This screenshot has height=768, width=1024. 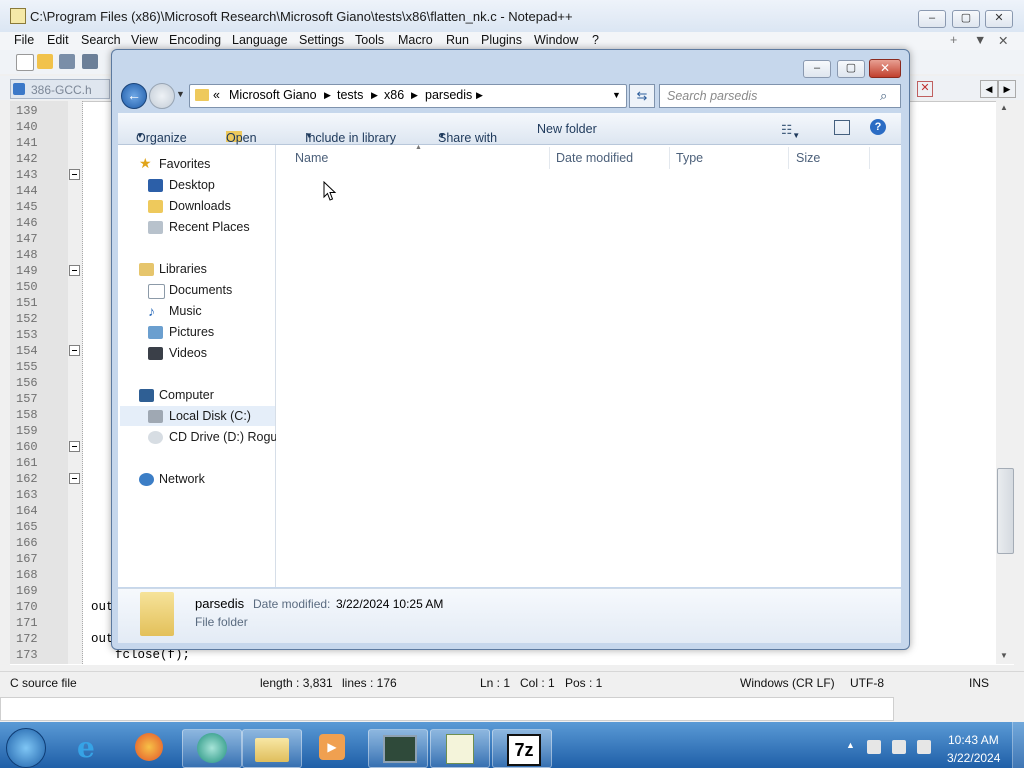 What do you see at coordinates (594, 158) in the screenshot?
I see `column-date-modified: Date modified` at bounding box center [594, 158].